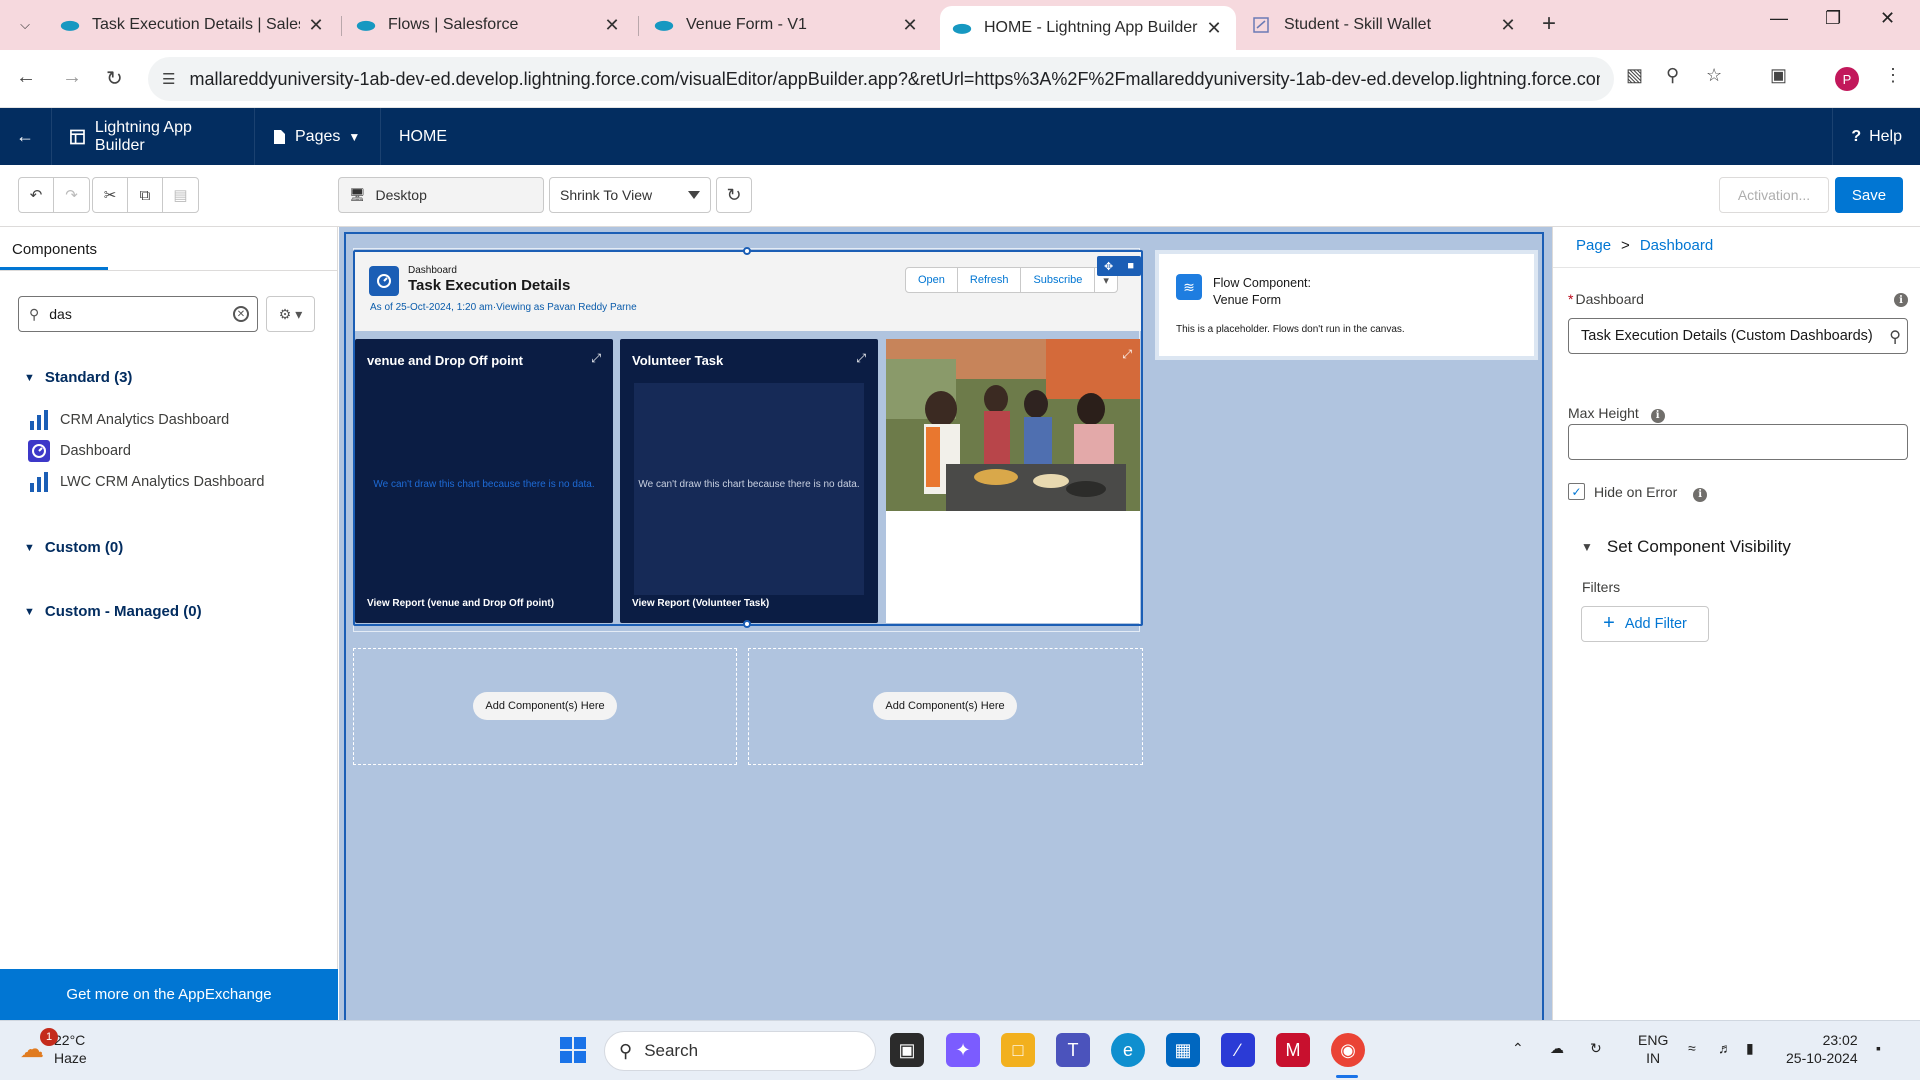 Image resolution: width=1920 pixels, height=1080 pixels. What do you see at coordinates (907, 1050) in the screenshot?
I see `task-view-icon: ▣` at bounding box center [907, 1050].